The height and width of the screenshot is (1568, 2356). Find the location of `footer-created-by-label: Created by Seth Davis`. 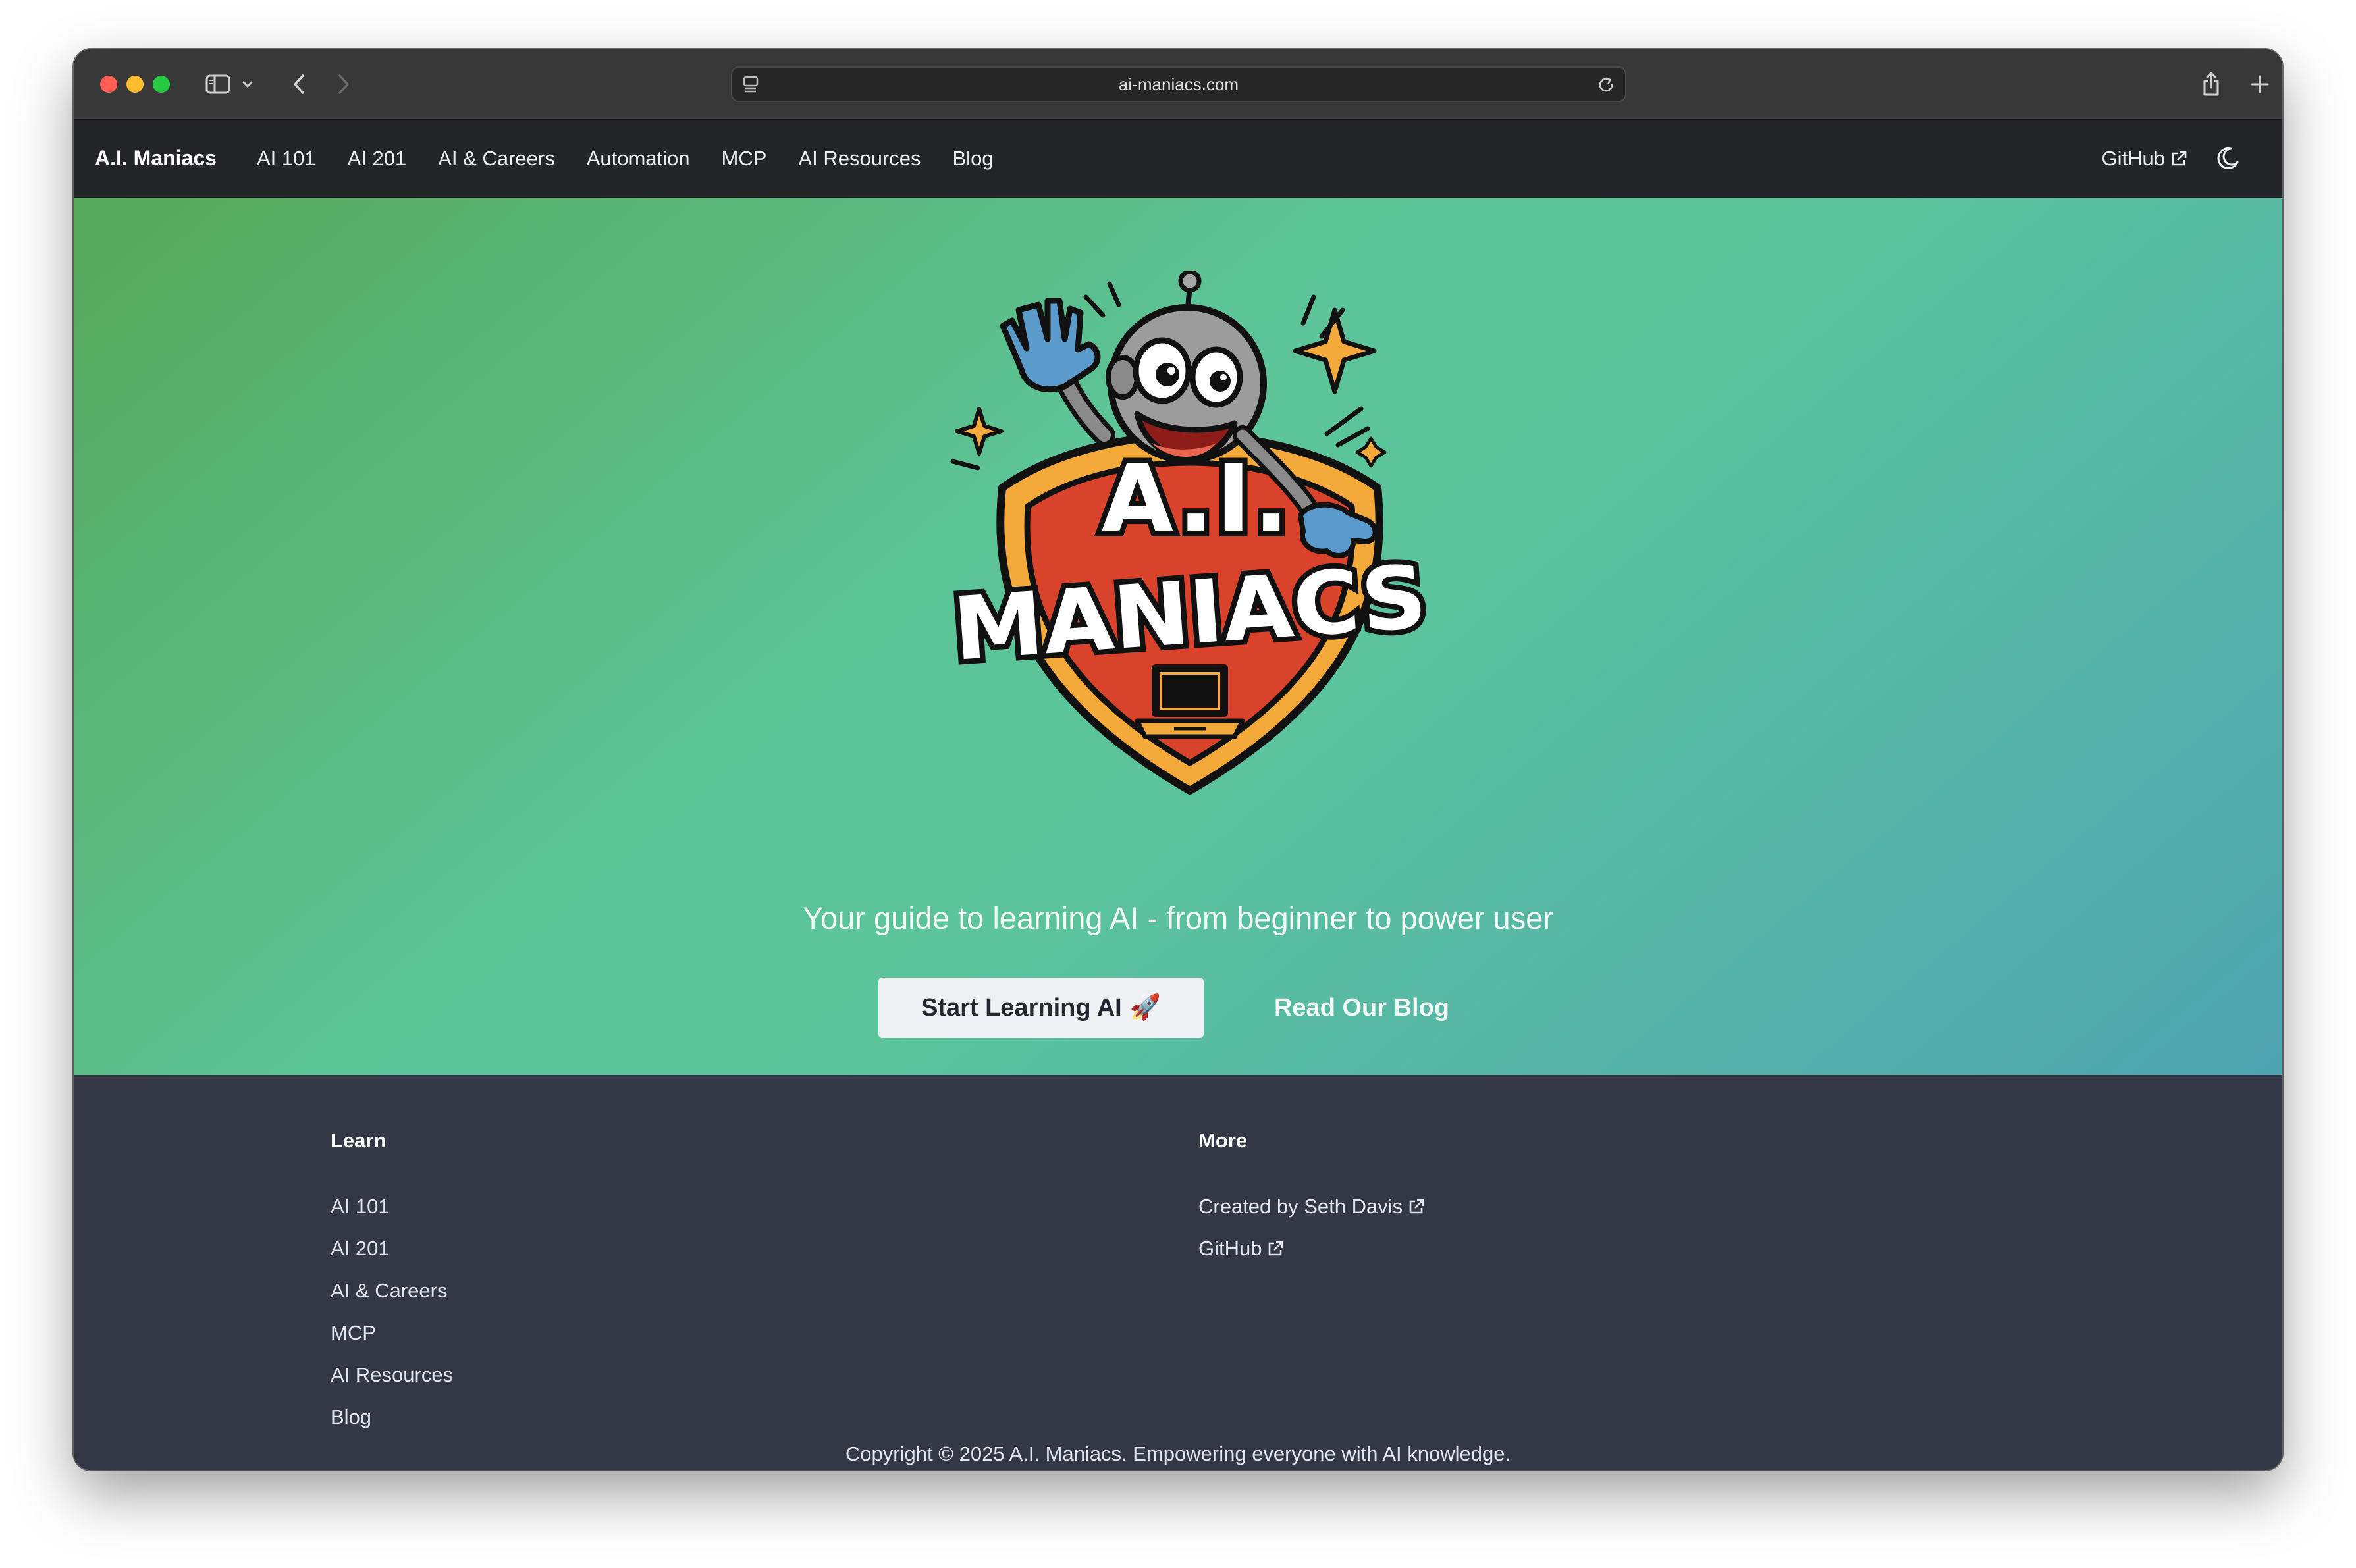

footer-created-by-label: Created by Seth Davis is located at coordinates (1301, 1206).